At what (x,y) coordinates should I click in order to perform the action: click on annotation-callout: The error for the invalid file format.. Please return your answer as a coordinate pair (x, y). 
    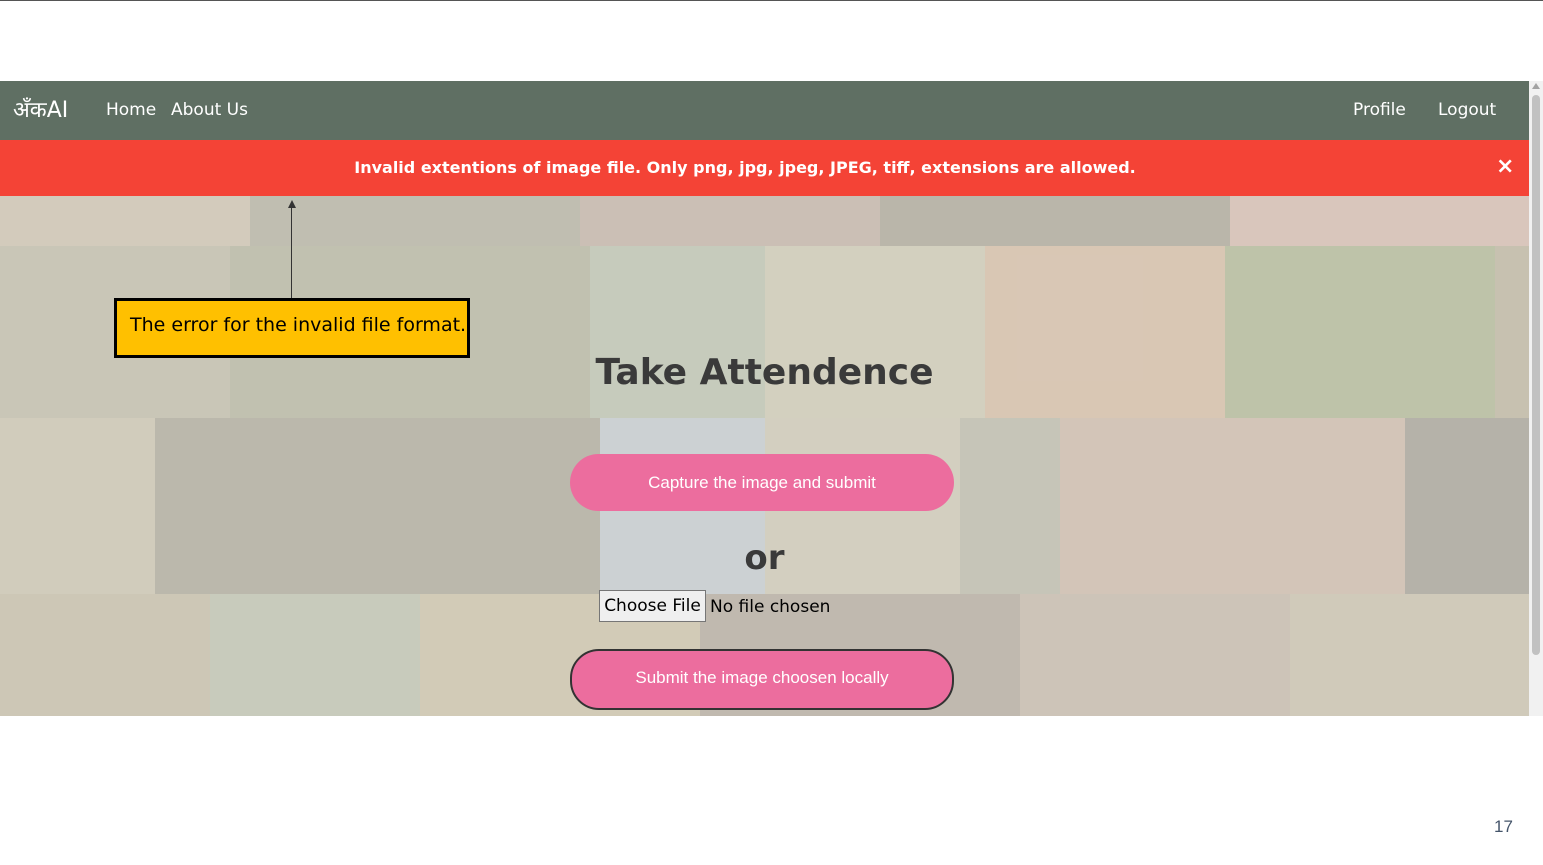
    Looking at the image, I should click on (292, 328).